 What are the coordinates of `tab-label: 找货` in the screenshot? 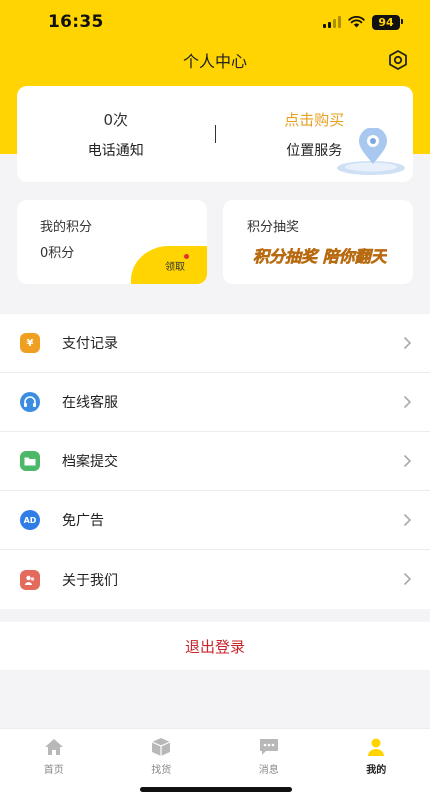 It's located at (161, 770).